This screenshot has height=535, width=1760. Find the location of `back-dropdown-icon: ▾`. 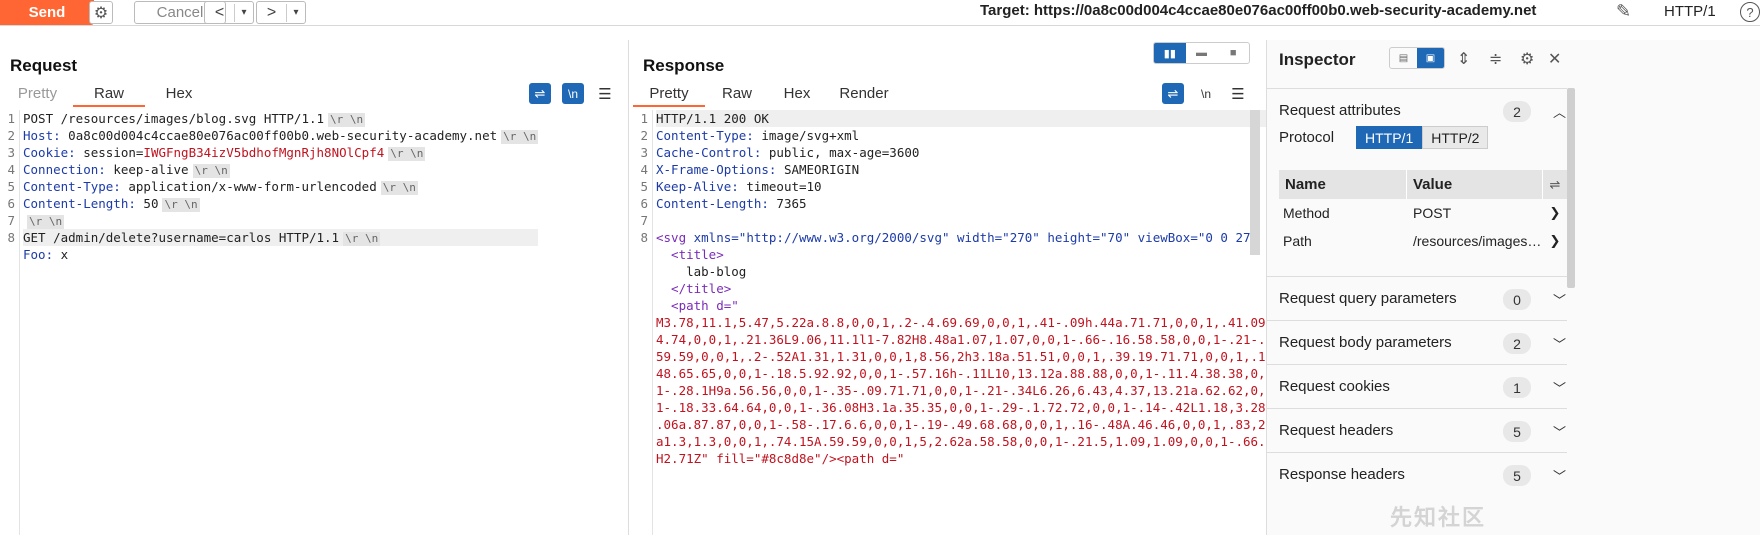

back-dropdown-icon: ▾ is located at coordinates (244, 12).